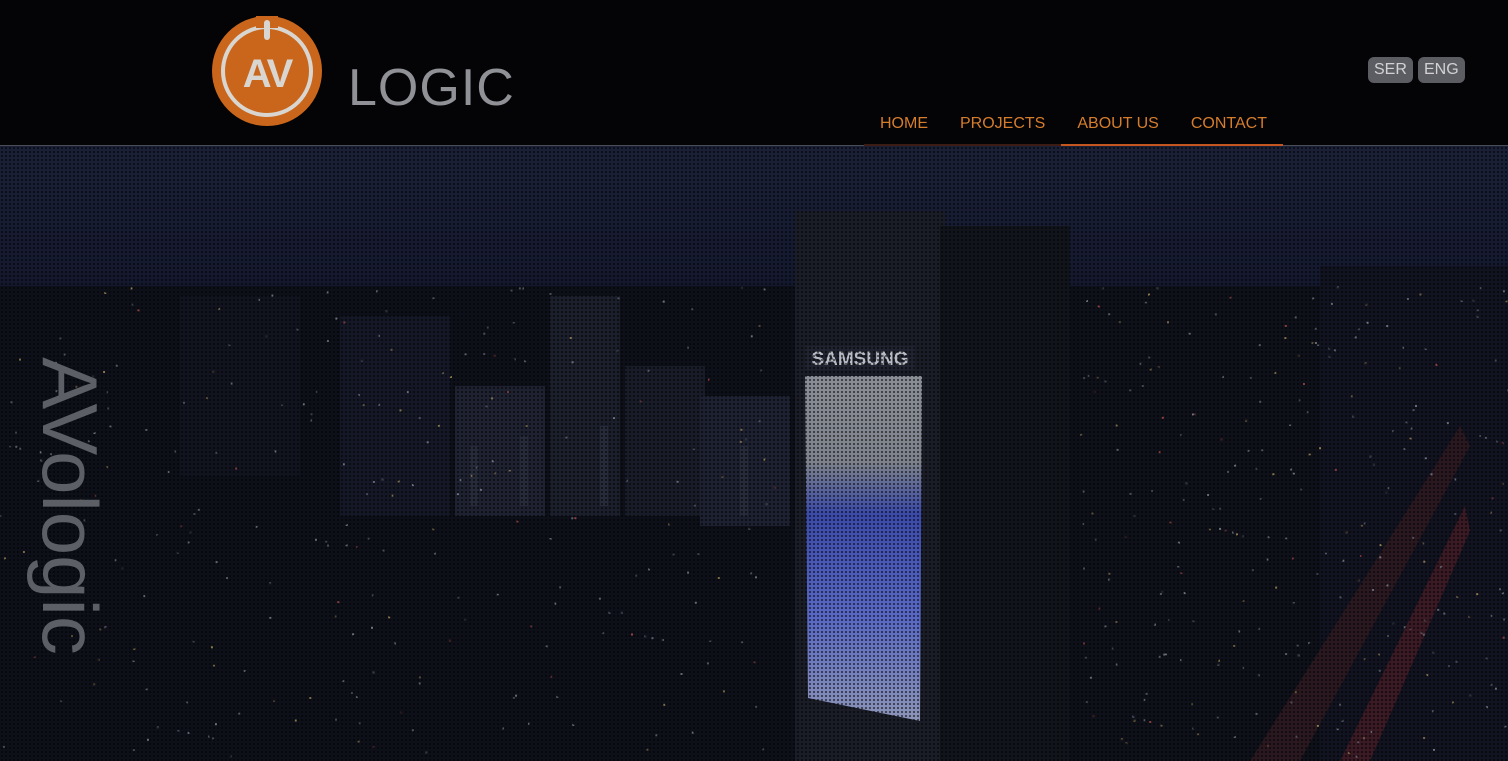 This screenshot has height=761, width=1508. I want to click on power-icon, so click(267, 30).